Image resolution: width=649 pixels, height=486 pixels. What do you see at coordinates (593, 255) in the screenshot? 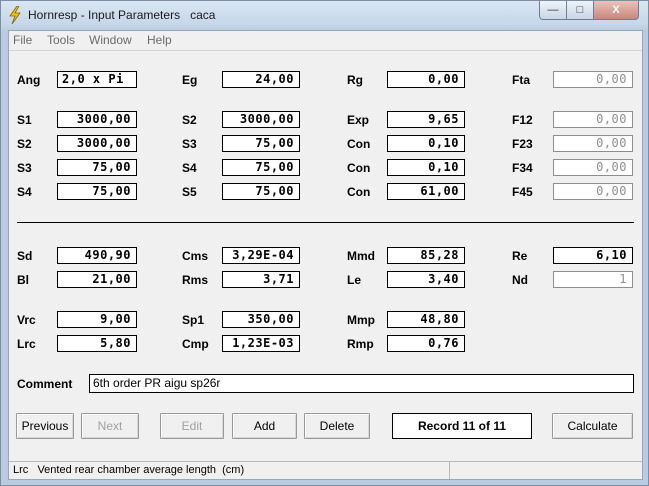
I see `re-field: 6,10` at bounding box center [593, 255].